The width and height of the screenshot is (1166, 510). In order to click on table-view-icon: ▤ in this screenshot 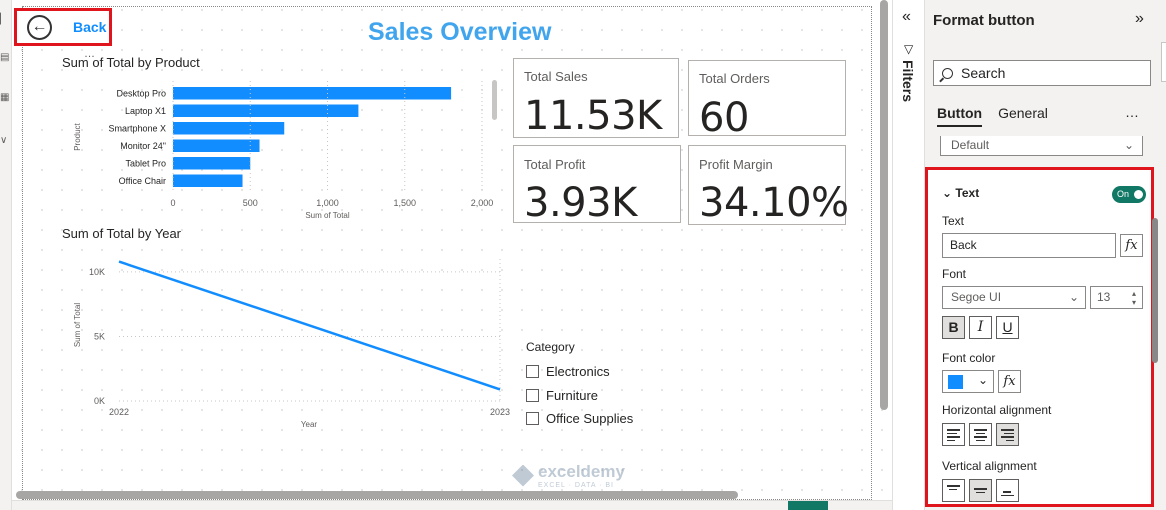, I will do `click(4, 57)`.